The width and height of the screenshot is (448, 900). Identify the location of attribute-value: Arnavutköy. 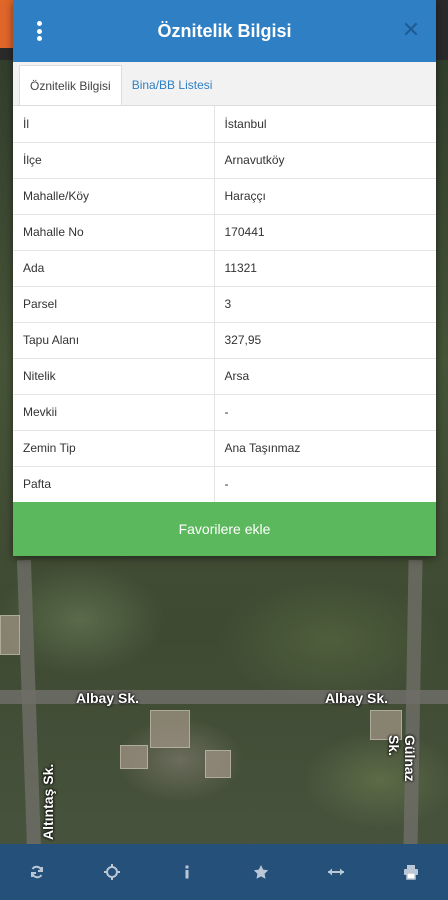
(325, 160).